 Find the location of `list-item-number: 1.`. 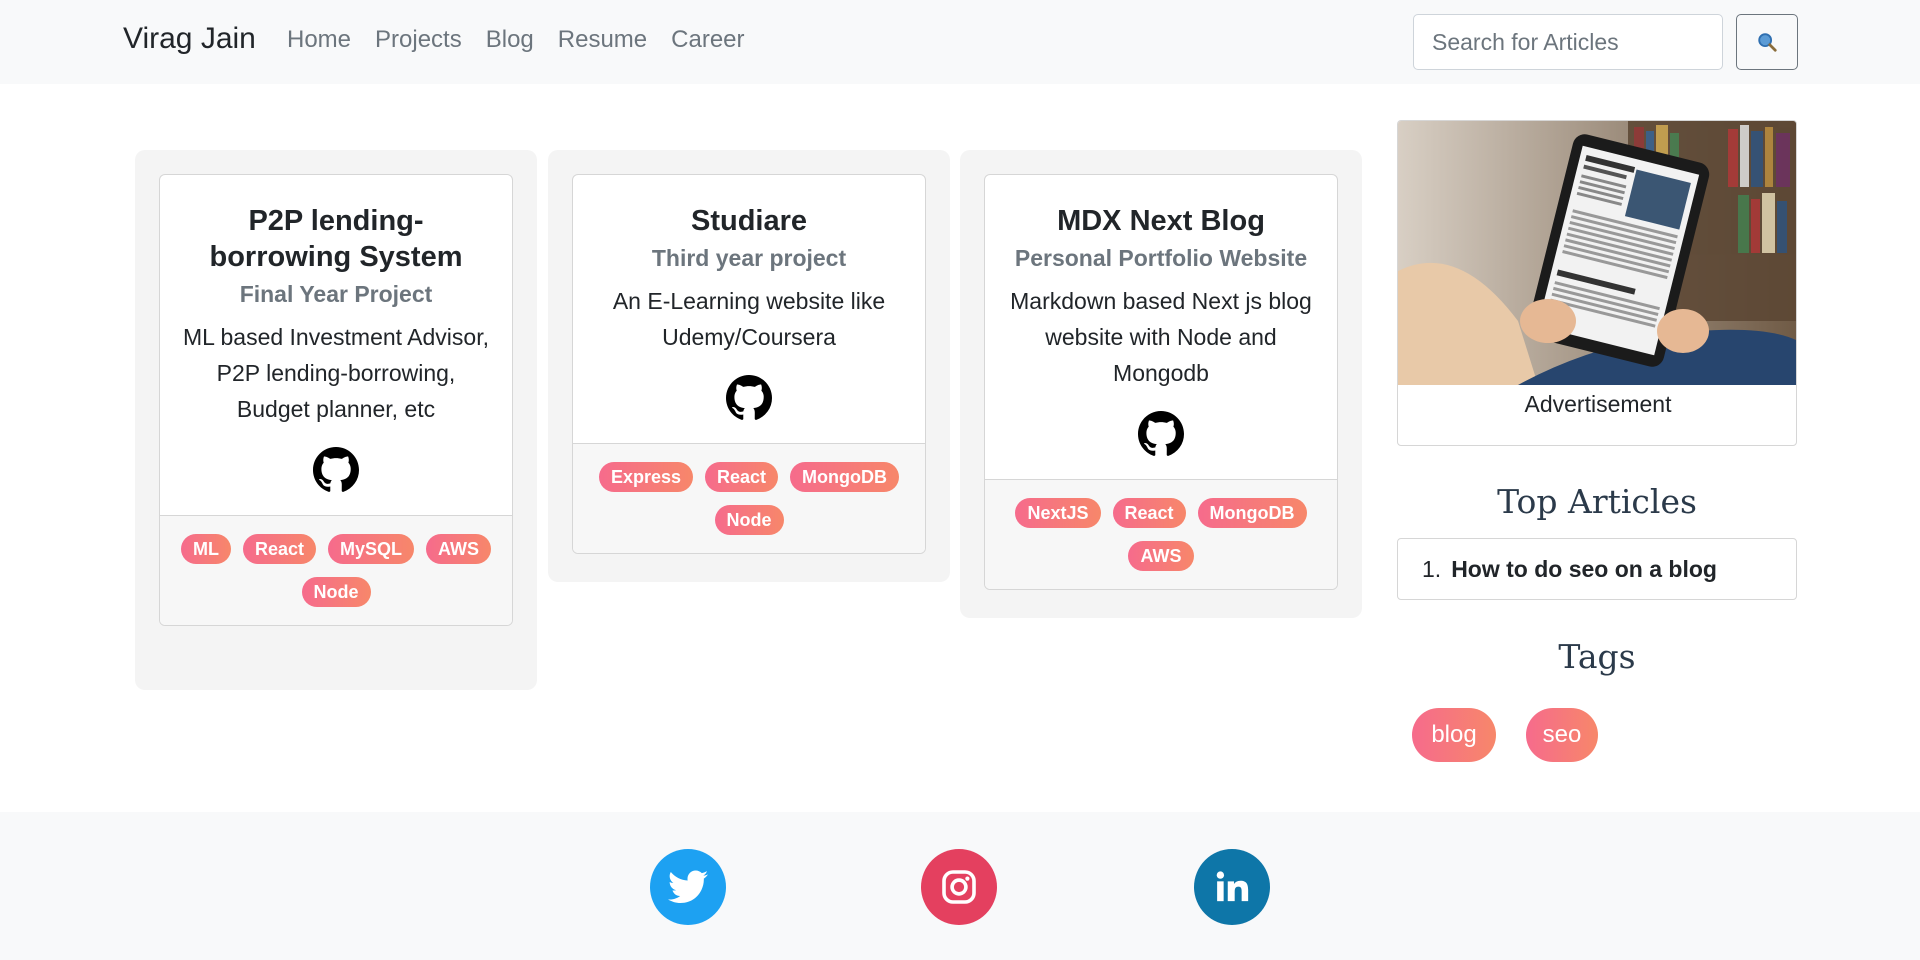

list-item-number: 1. is located at coordinates (1432, 568).